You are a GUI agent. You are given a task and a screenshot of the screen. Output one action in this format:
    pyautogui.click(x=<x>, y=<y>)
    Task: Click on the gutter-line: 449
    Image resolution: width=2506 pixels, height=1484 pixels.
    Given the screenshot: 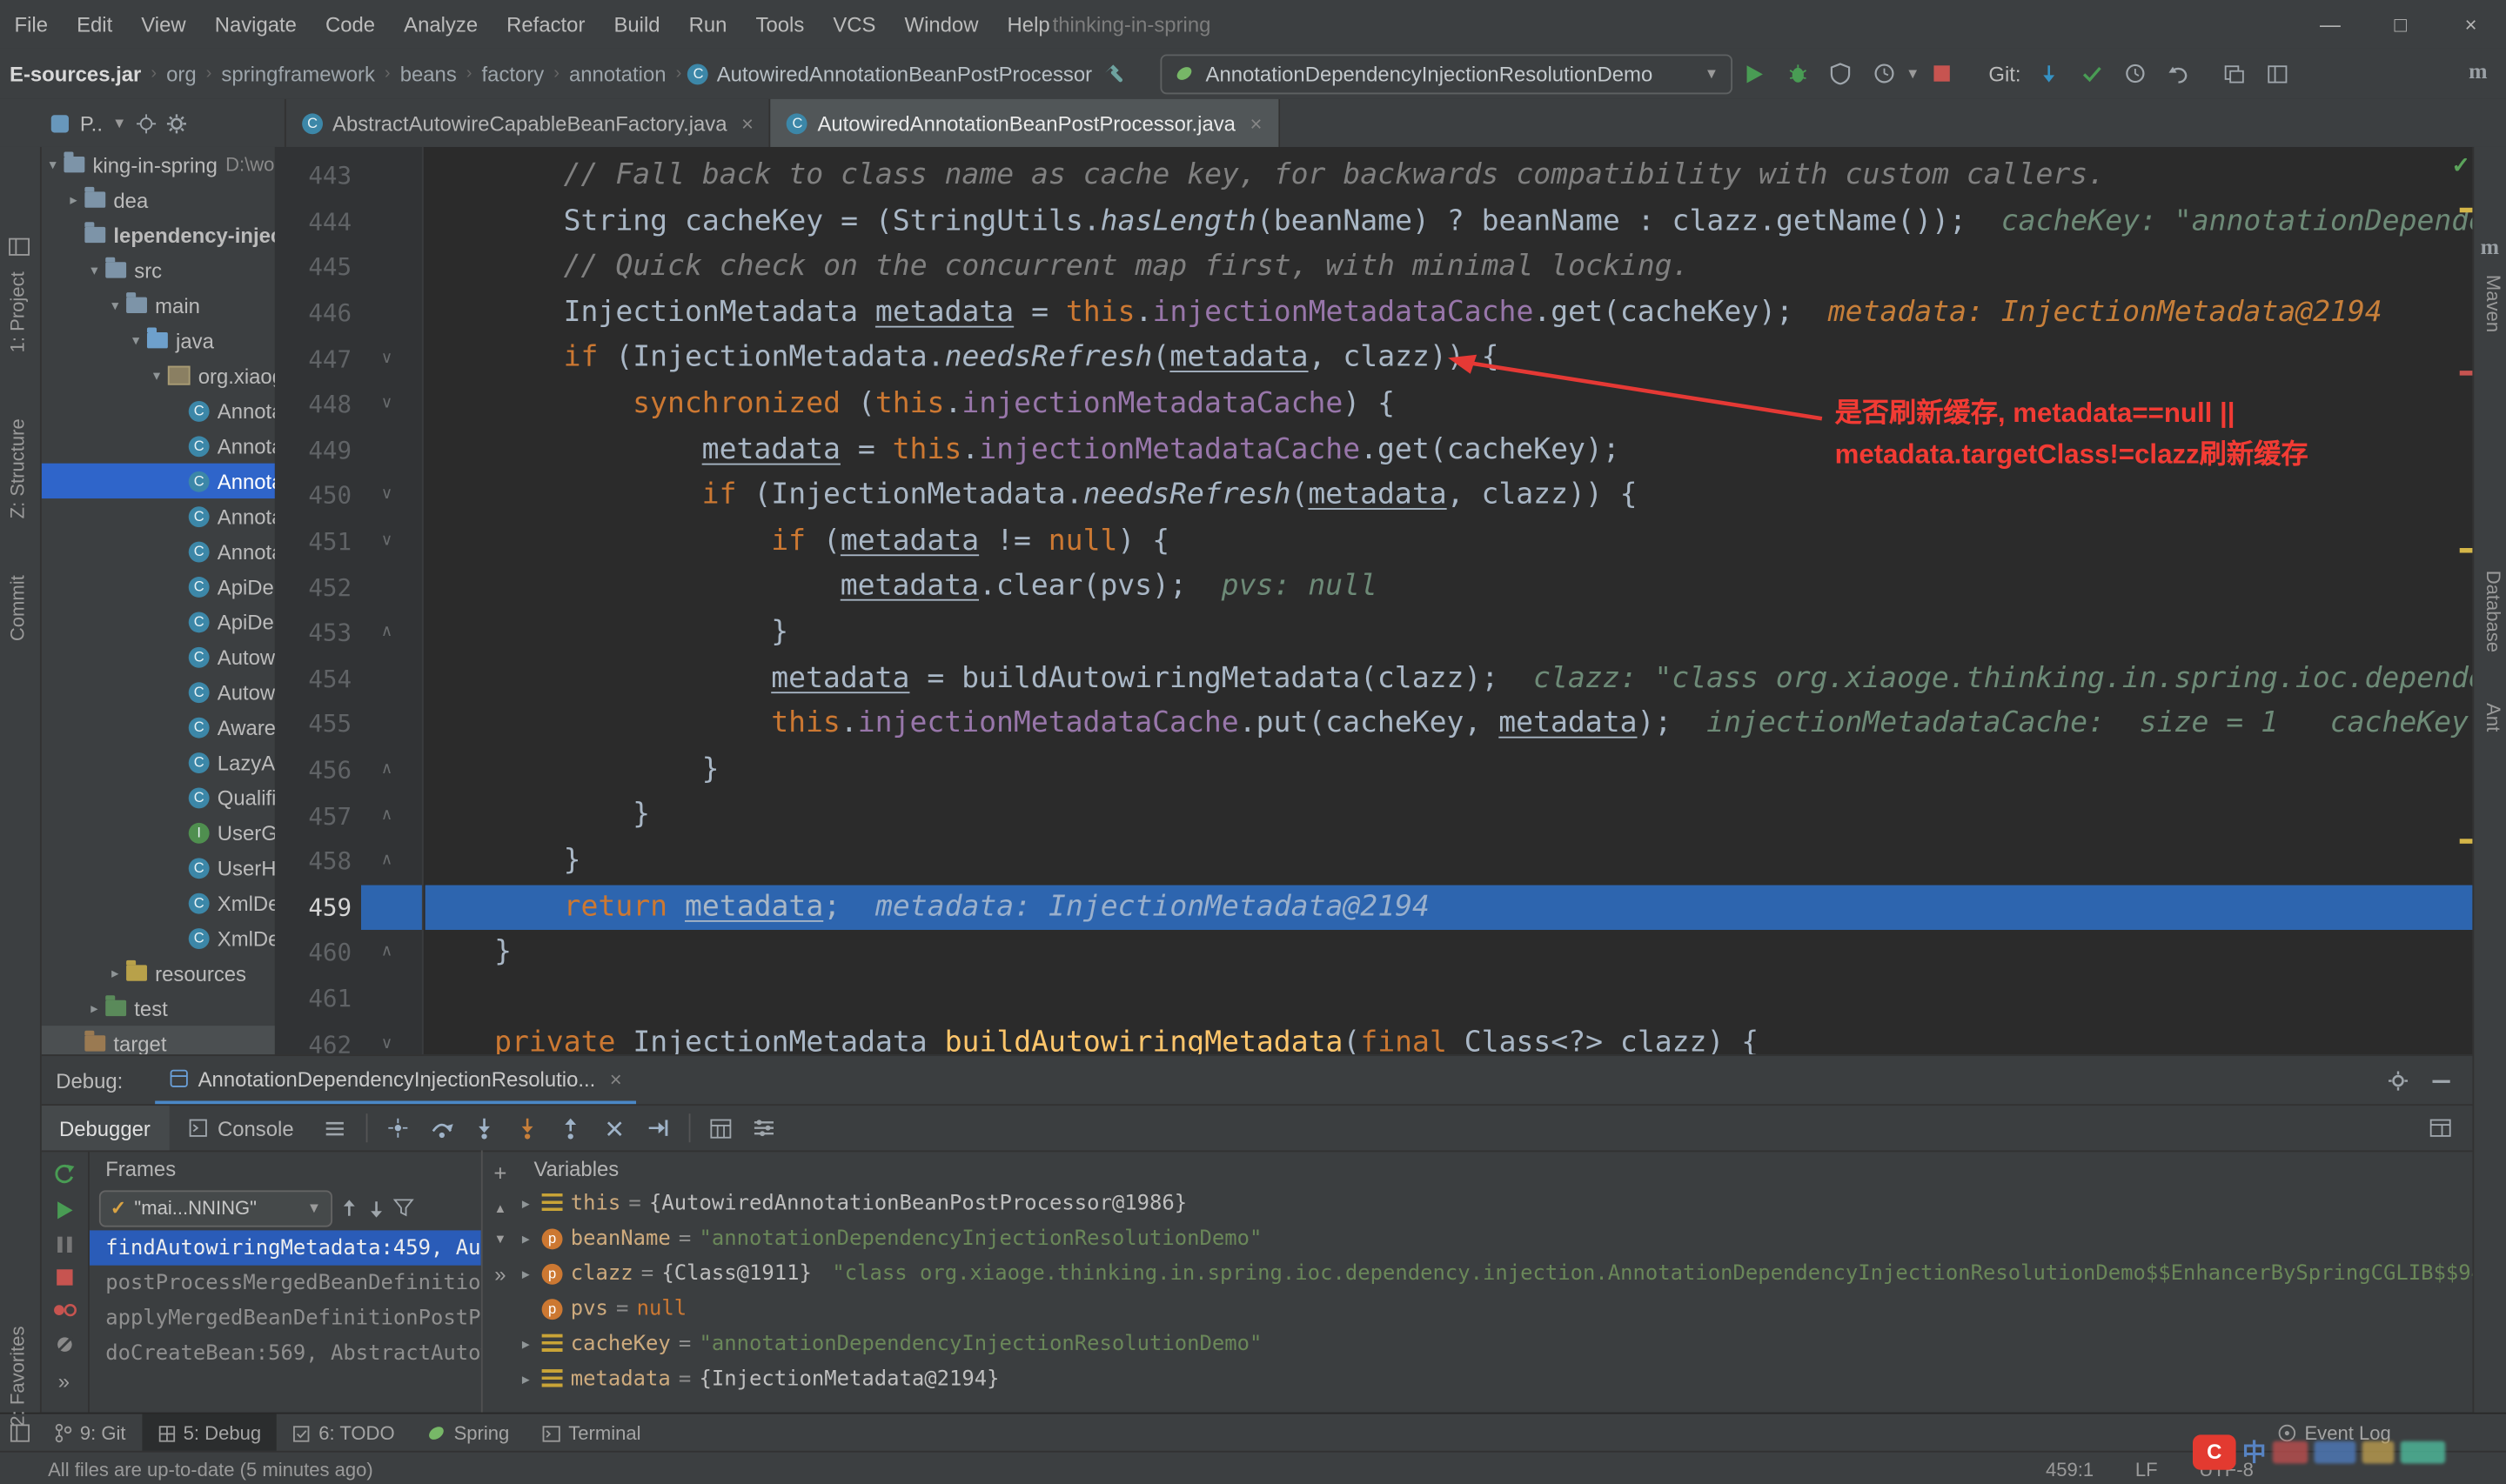 What is the action you would take?
    pyautogui.click(x=348, y=450)
    